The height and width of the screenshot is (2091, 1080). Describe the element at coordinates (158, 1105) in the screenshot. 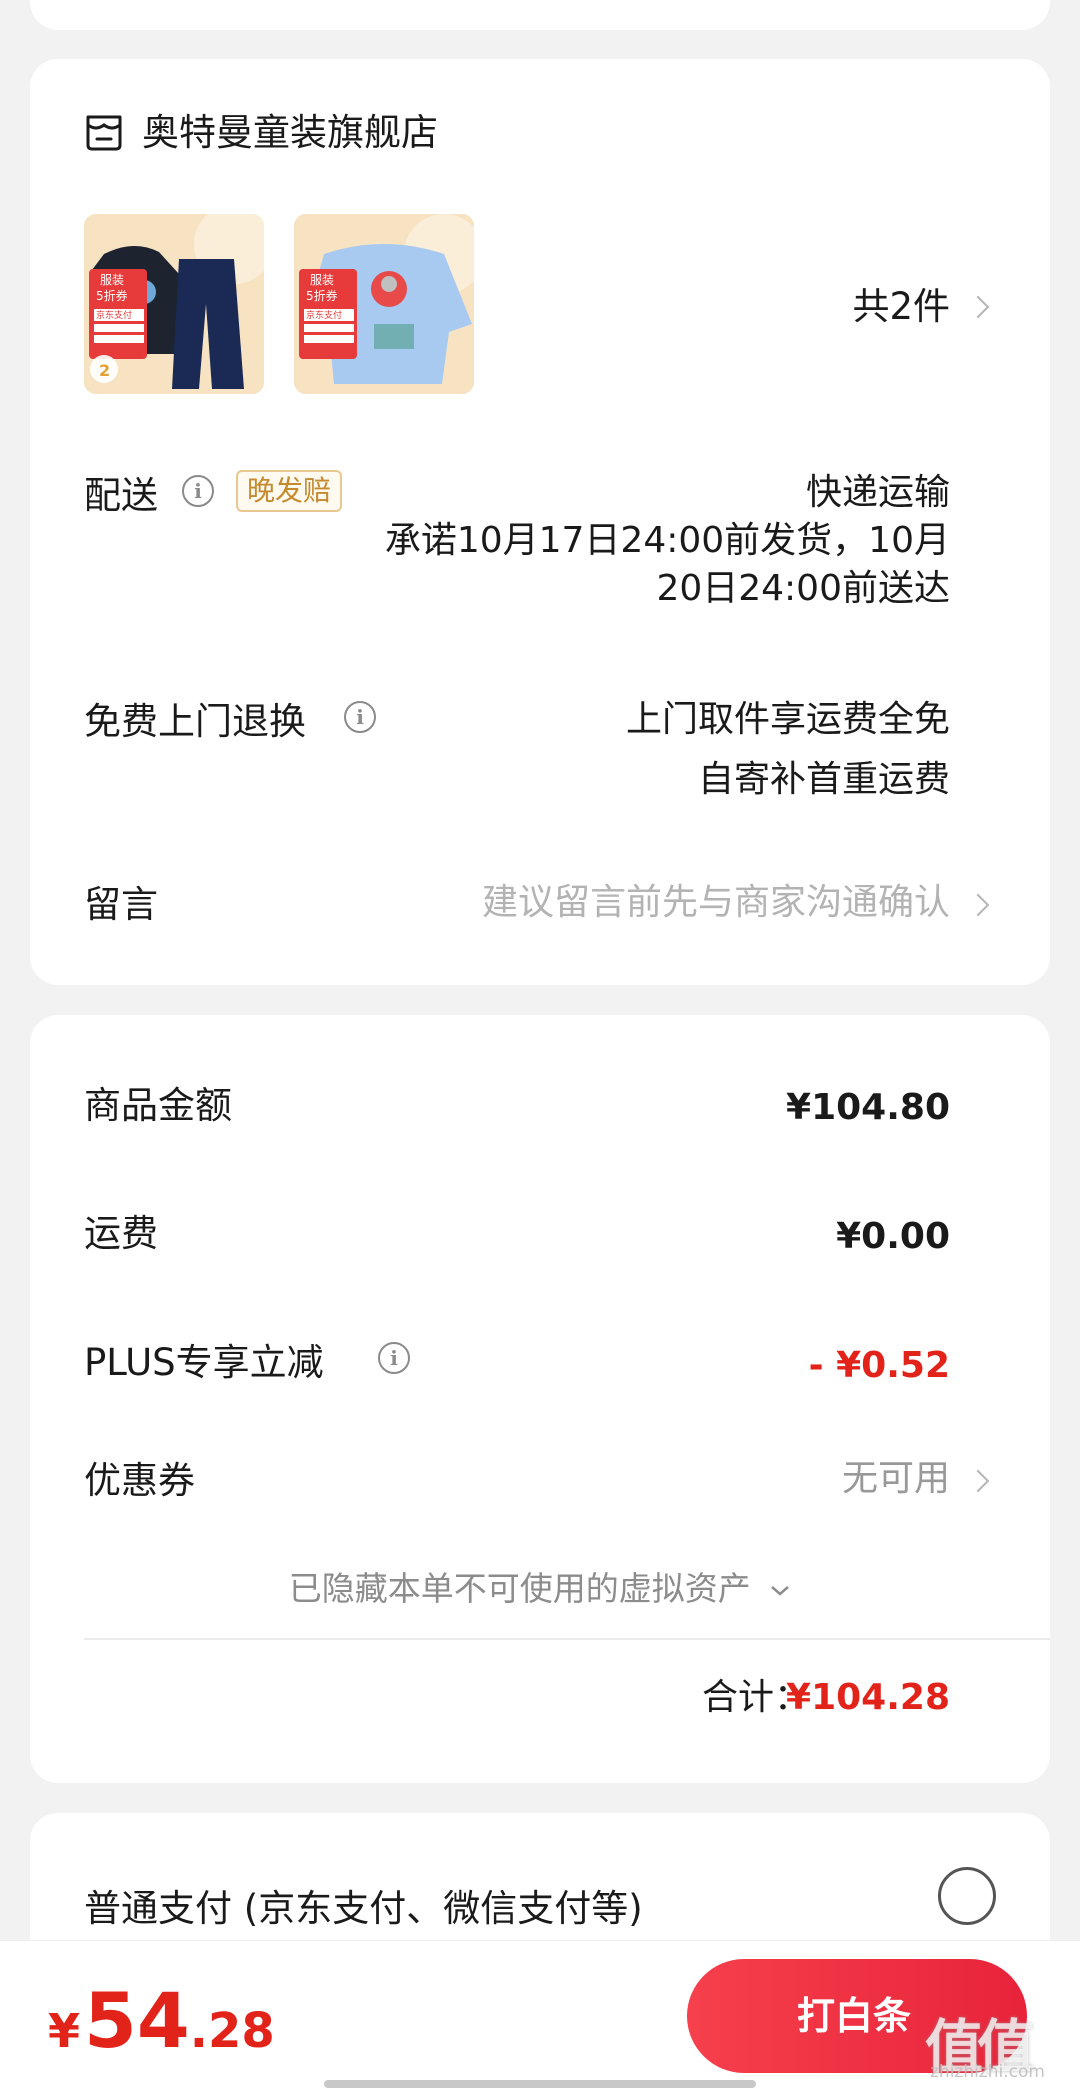

I see `goods-amount-label: 商品金额` at that location.